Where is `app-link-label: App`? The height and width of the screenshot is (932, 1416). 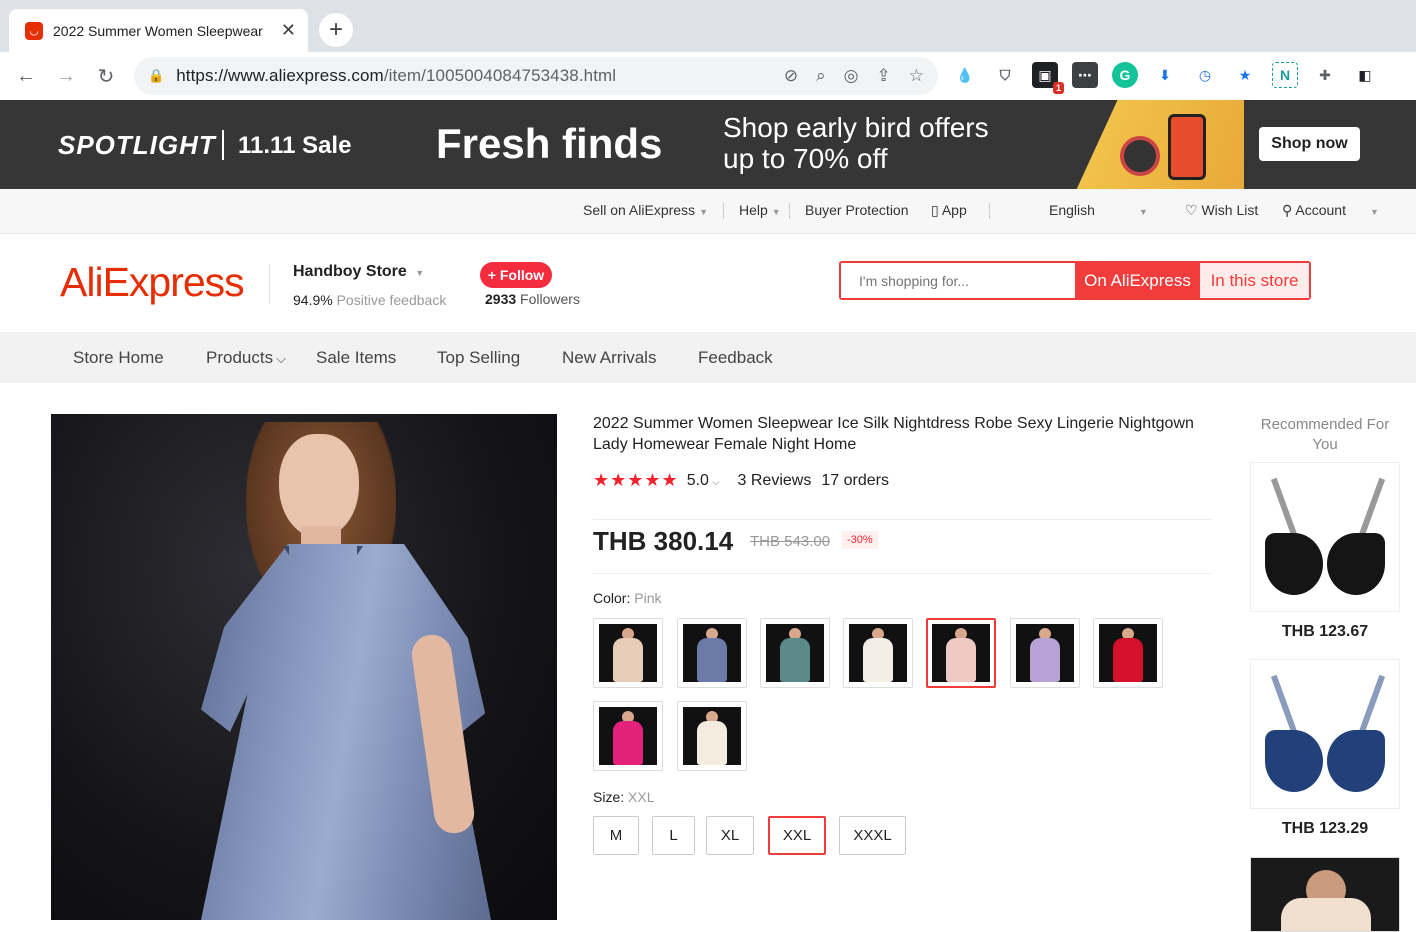
app-link-label: App is located at coordinates (954, 210).